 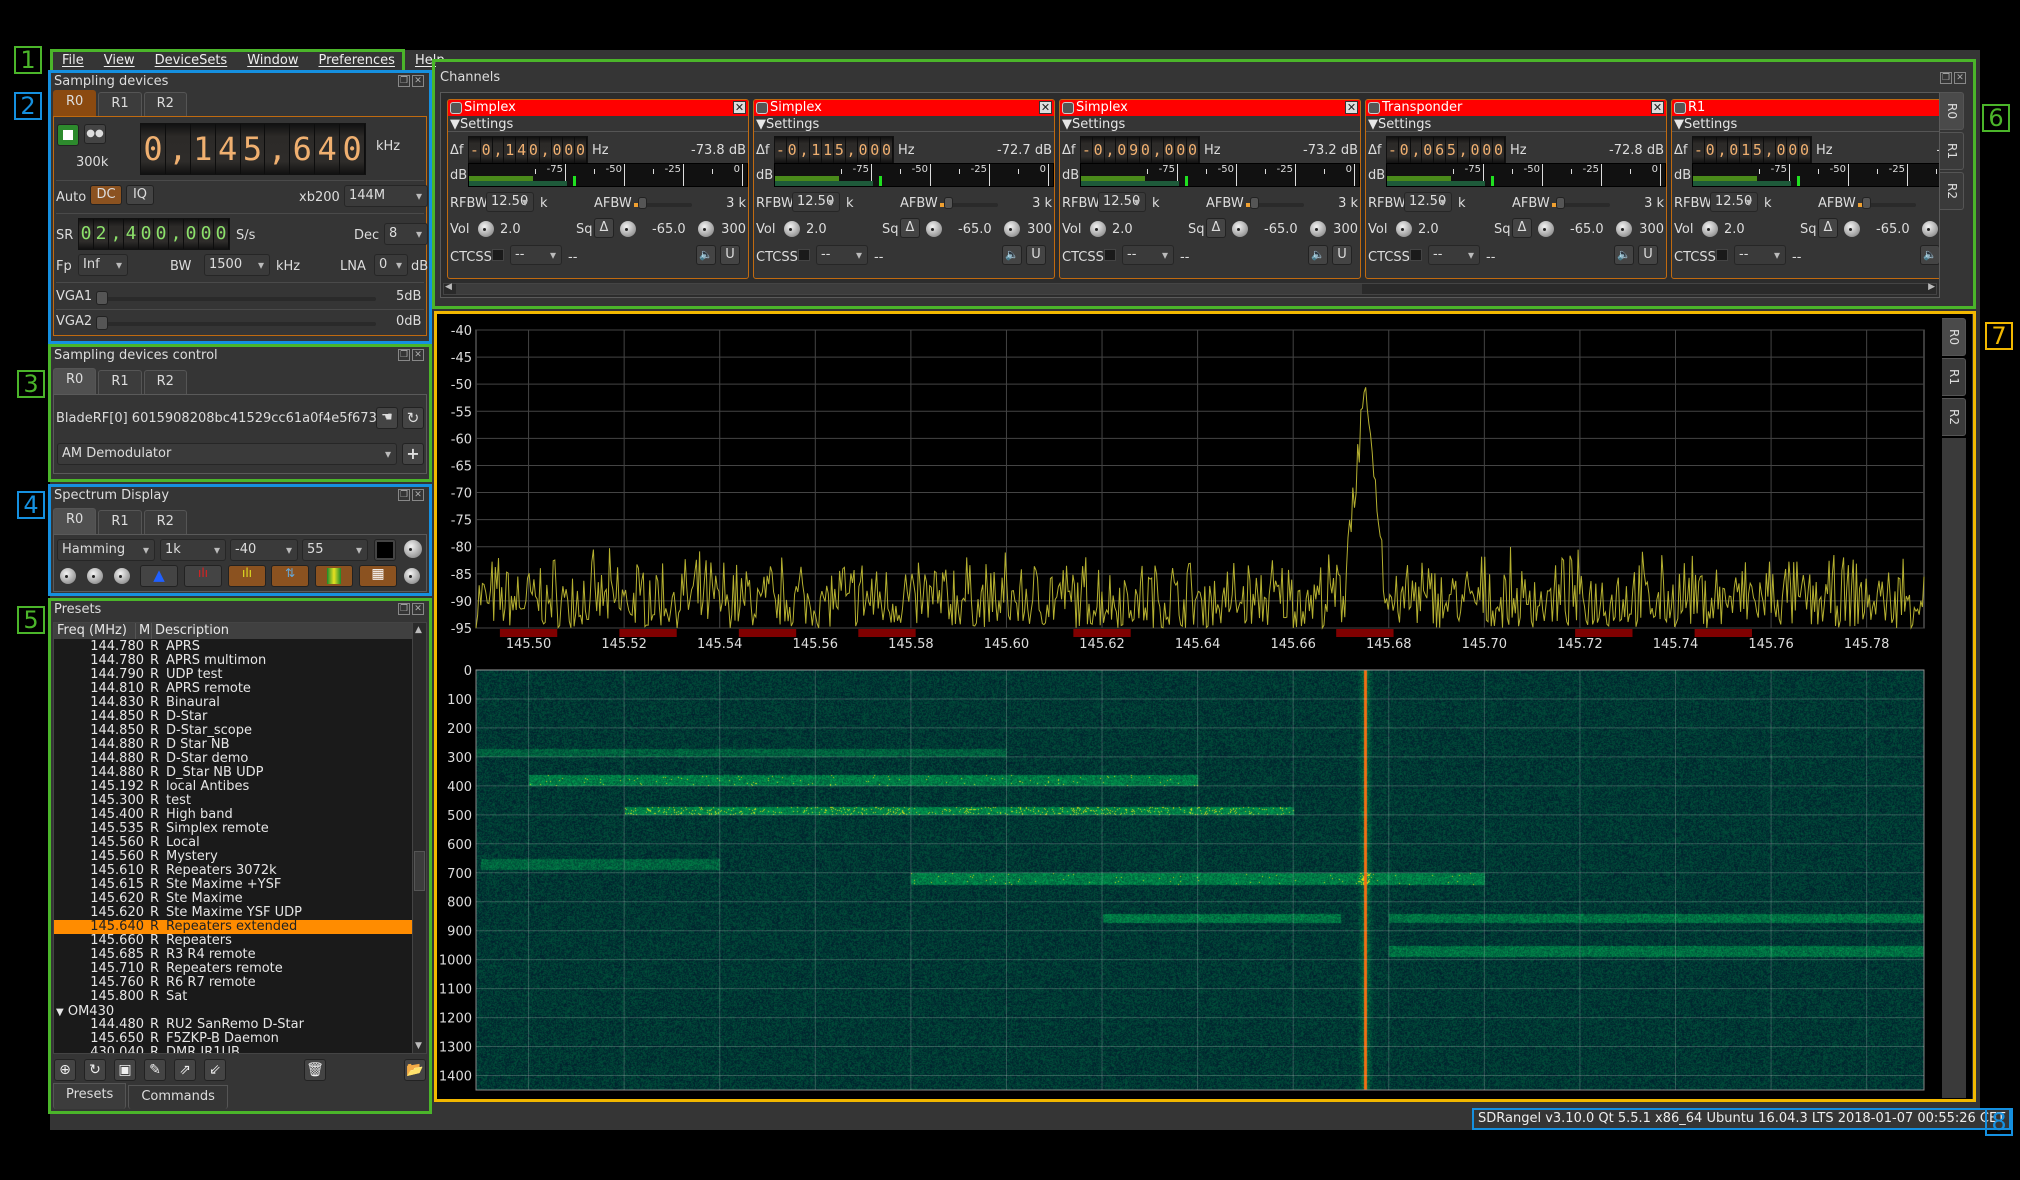 What do you see at coordinates (102, 298) in the screenshot?
I see `vga1-slider-handle` at bounding box center [102, 298].